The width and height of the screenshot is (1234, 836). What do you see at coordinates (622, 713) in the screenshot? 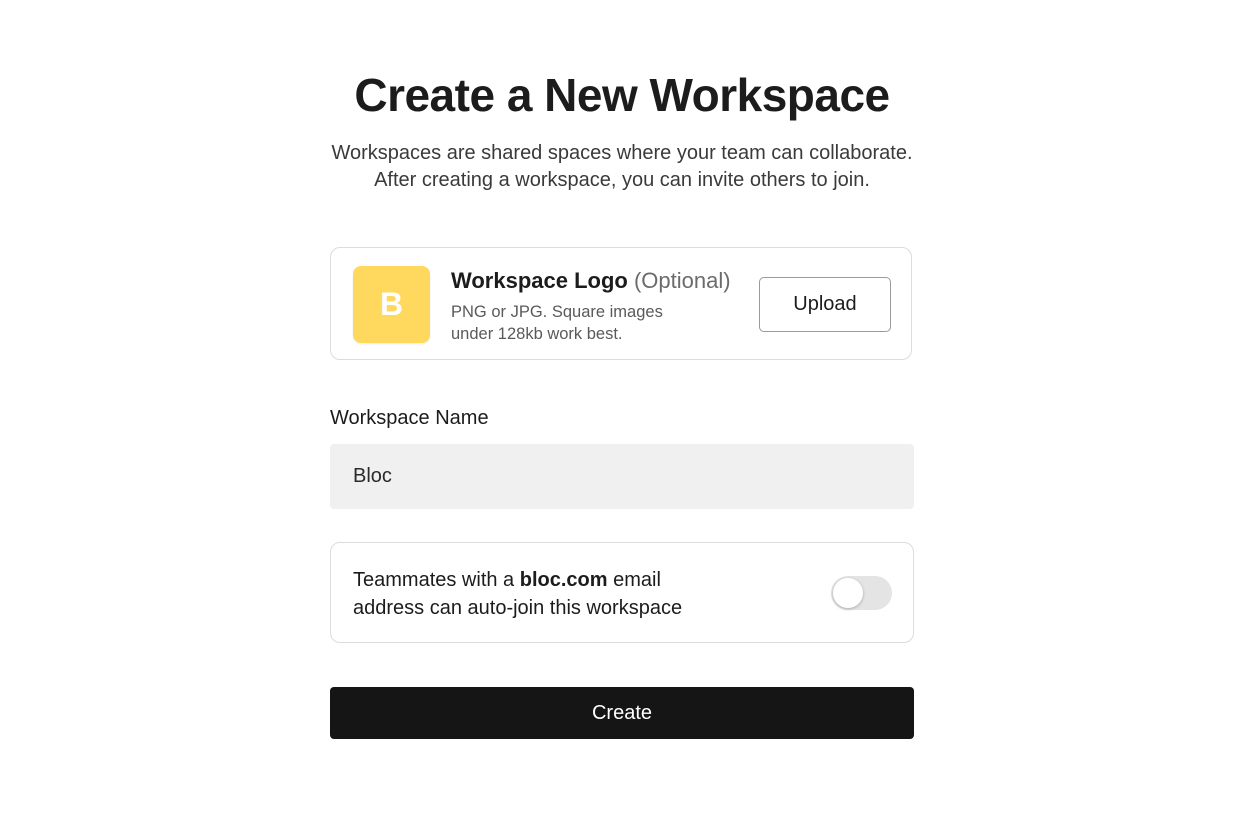
I see `create-button: Create` at bounding box center [622, 713].